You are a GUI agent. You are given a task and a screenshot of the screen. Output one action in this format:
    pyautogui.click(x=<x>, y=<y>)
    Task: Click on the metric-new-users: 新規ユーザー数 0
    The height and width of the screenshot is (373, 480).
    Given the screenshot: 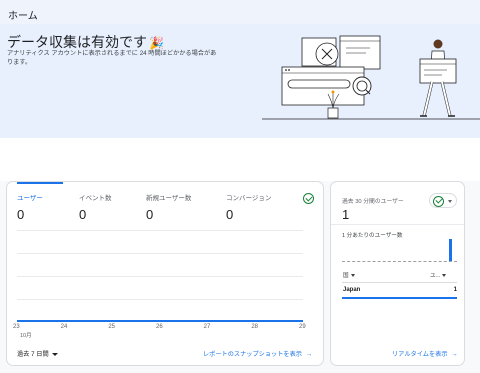 What is the action you would take?
    pyautogui.click(x=177, y=207)
    